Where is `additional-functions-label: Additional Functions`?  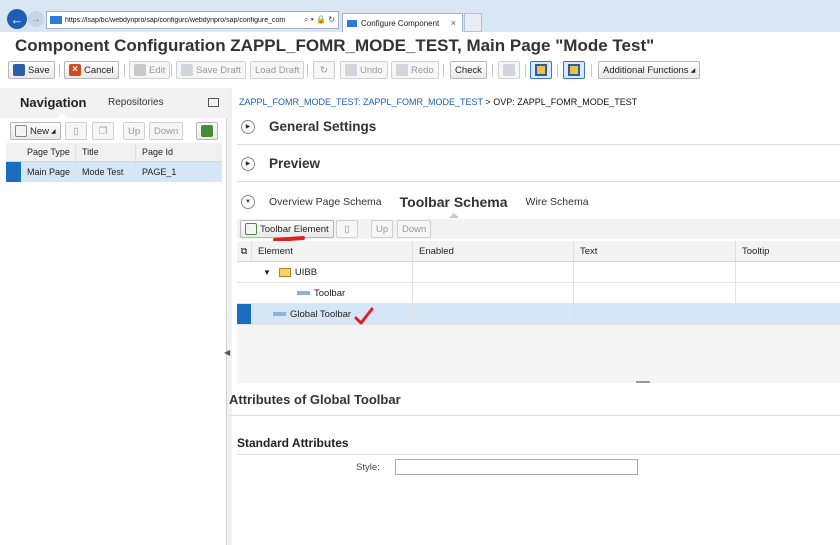 additional-functions-label: Additional Functions is located at coordinates (646, 70).